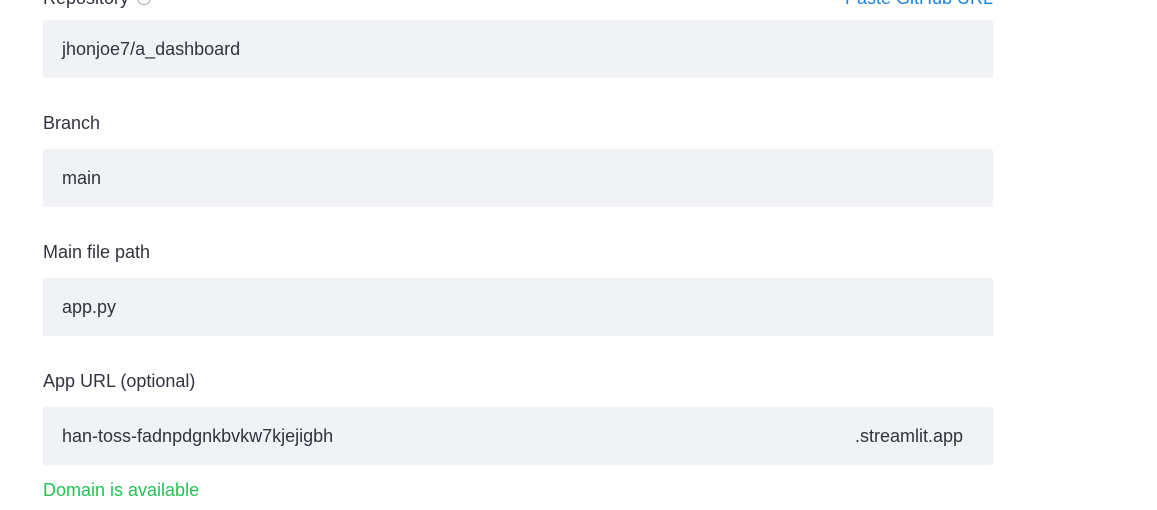 Image resolution: width=1157 pixels, height=510 pixels. Describe the element at coordinates (518, 307) in the screenshot. I see `main-file-path-input: app.py` at that location.